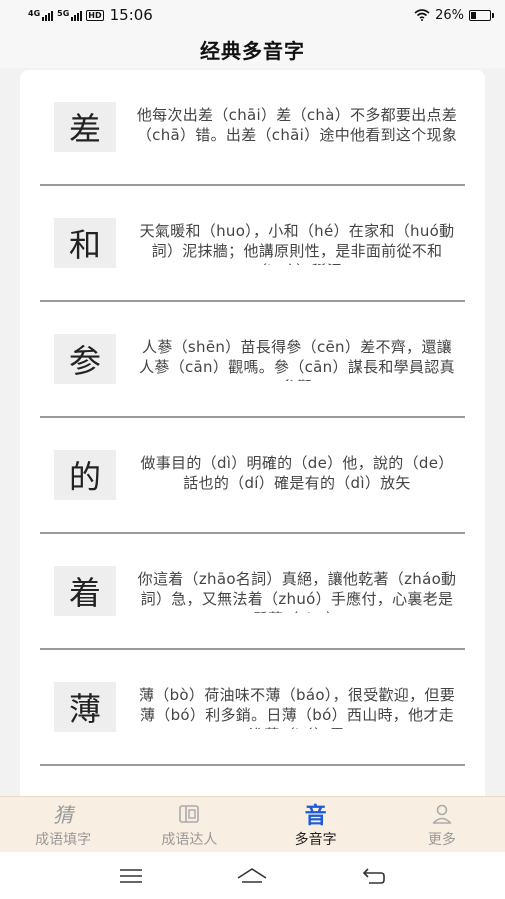 The width and height of the screenshot is (505, 899). Describe the element at coordinates (374, 876) in the screenshot. I see `back-icon` at that location.